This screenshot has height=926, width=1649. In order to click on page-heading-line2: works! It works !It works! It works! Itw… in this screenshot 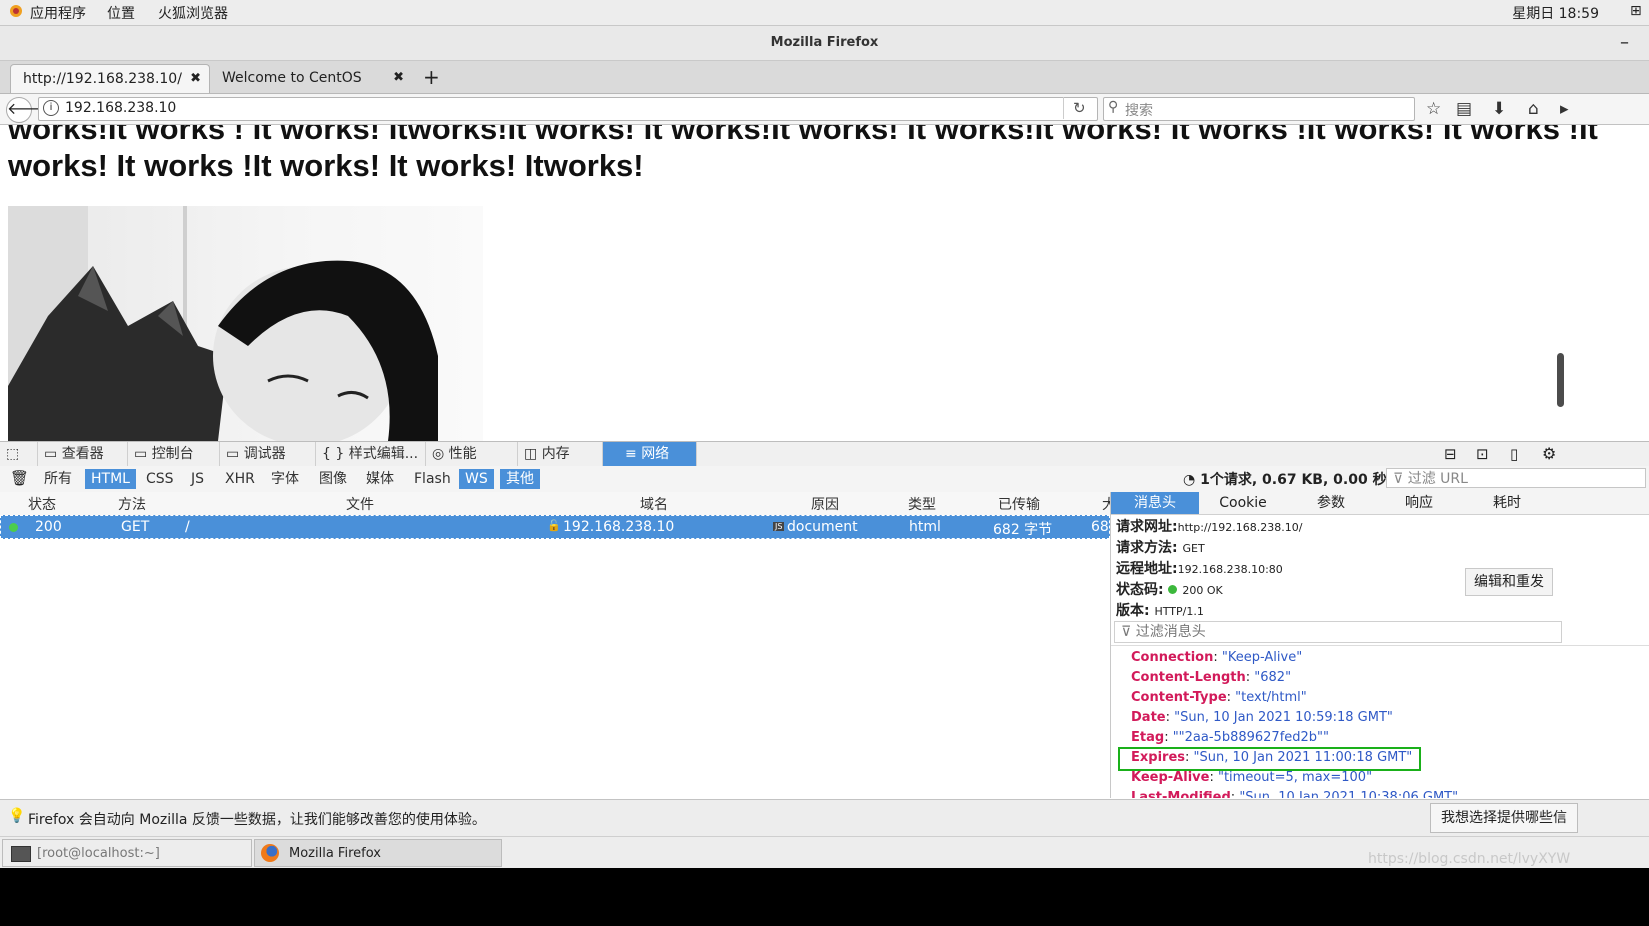, I will do `click(326, 165)`.